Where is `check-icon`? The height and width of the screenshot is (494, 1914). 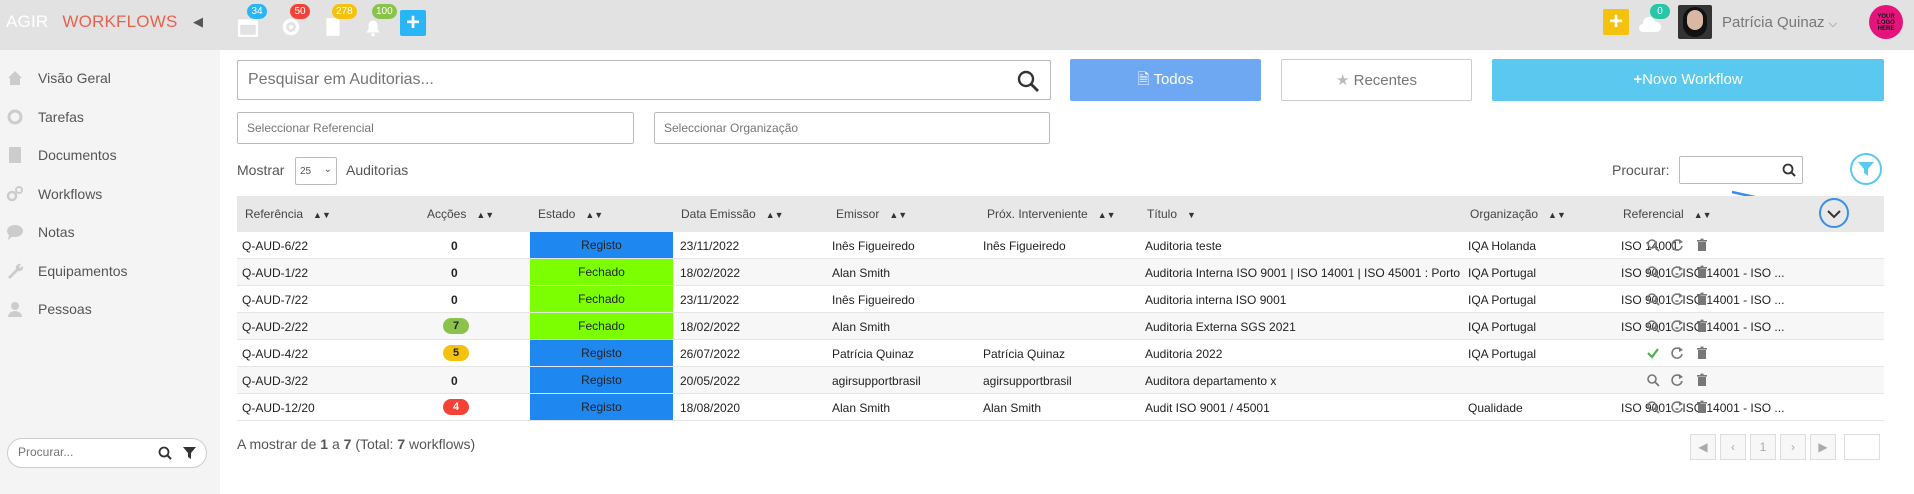 check-icon is located at coordinates (1653, 353).